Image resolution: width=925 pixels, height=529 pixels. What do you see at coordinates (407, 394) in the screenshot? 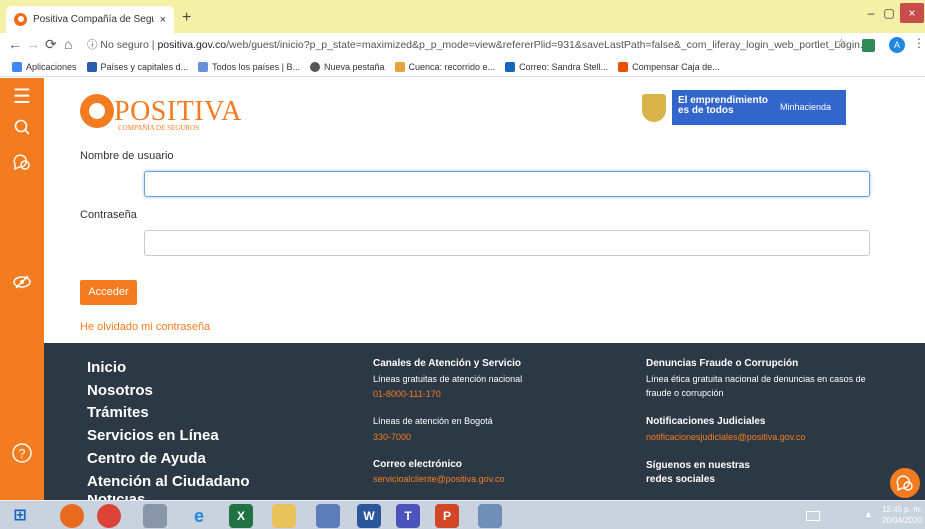
I see `national-phone: 01-8000-111-170` at bounding box center [407, 394].